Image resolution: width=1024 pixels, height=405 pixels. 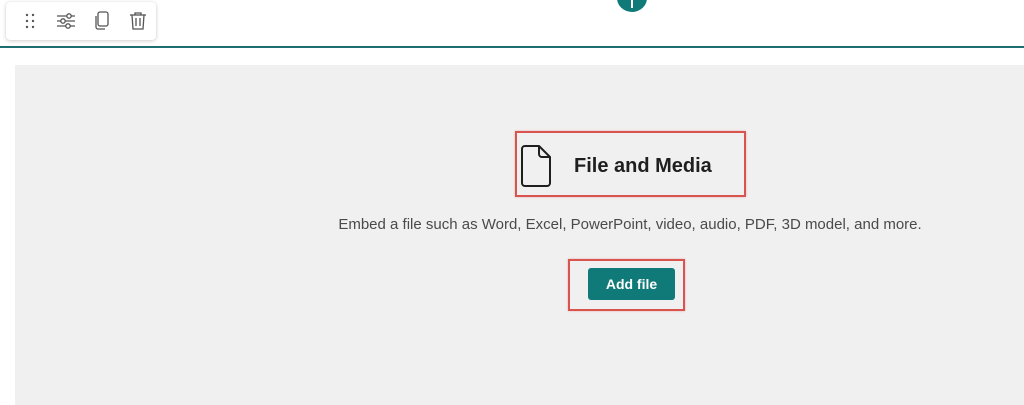 I want to click on delete-icon, so click(x=138, y=21).